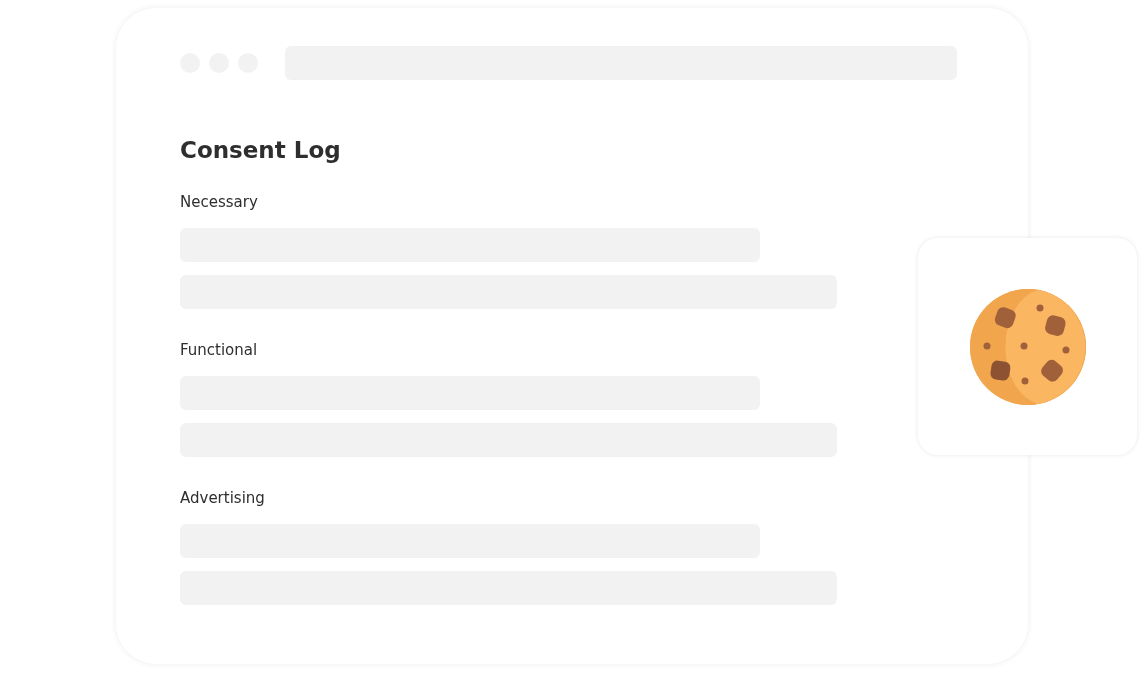  I want to click on cookie-icon, so click(1027, 346).